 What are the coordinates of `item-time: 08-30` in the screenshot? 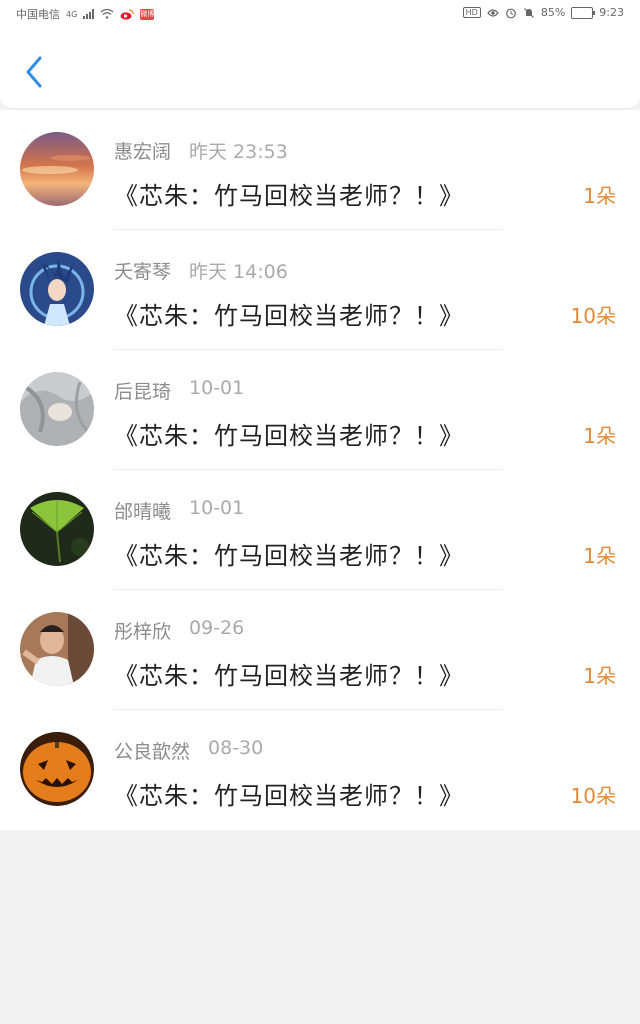 It's located at (236, 748).